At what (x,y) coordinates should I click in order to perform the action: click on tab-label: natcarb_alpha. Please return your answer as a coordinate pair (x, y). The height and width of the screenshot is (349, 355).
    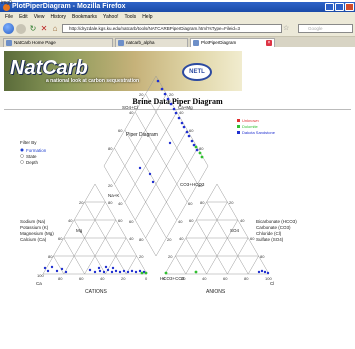
    Looking at the image, I should click on (140, 42).